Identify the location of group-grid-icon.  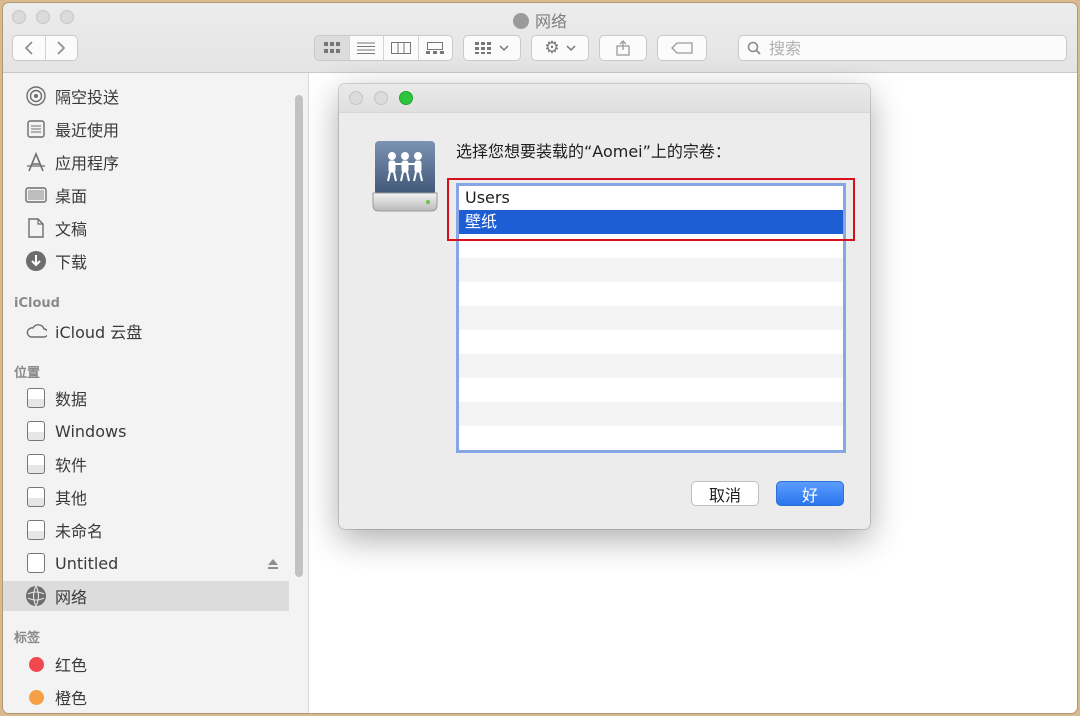
(483, 48).